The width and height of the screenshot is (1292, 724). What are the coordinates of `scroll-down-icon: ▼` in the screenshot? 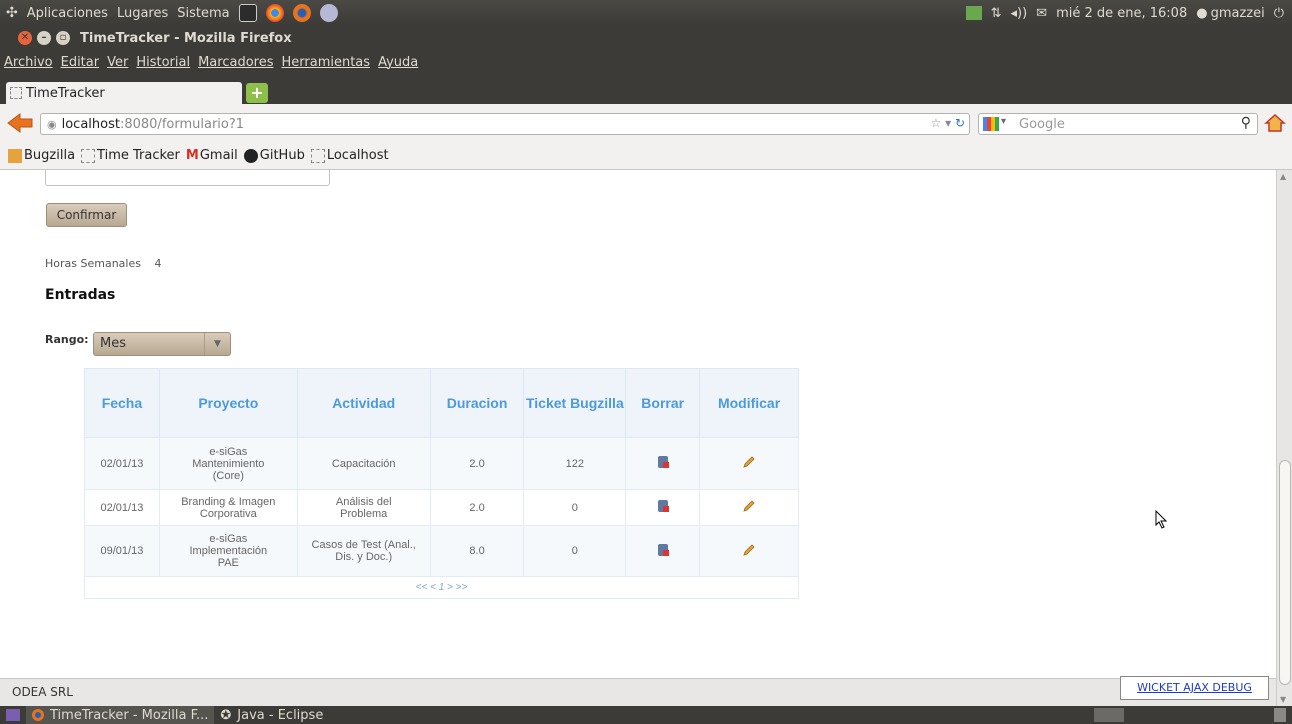 It's located at (1283, 699).